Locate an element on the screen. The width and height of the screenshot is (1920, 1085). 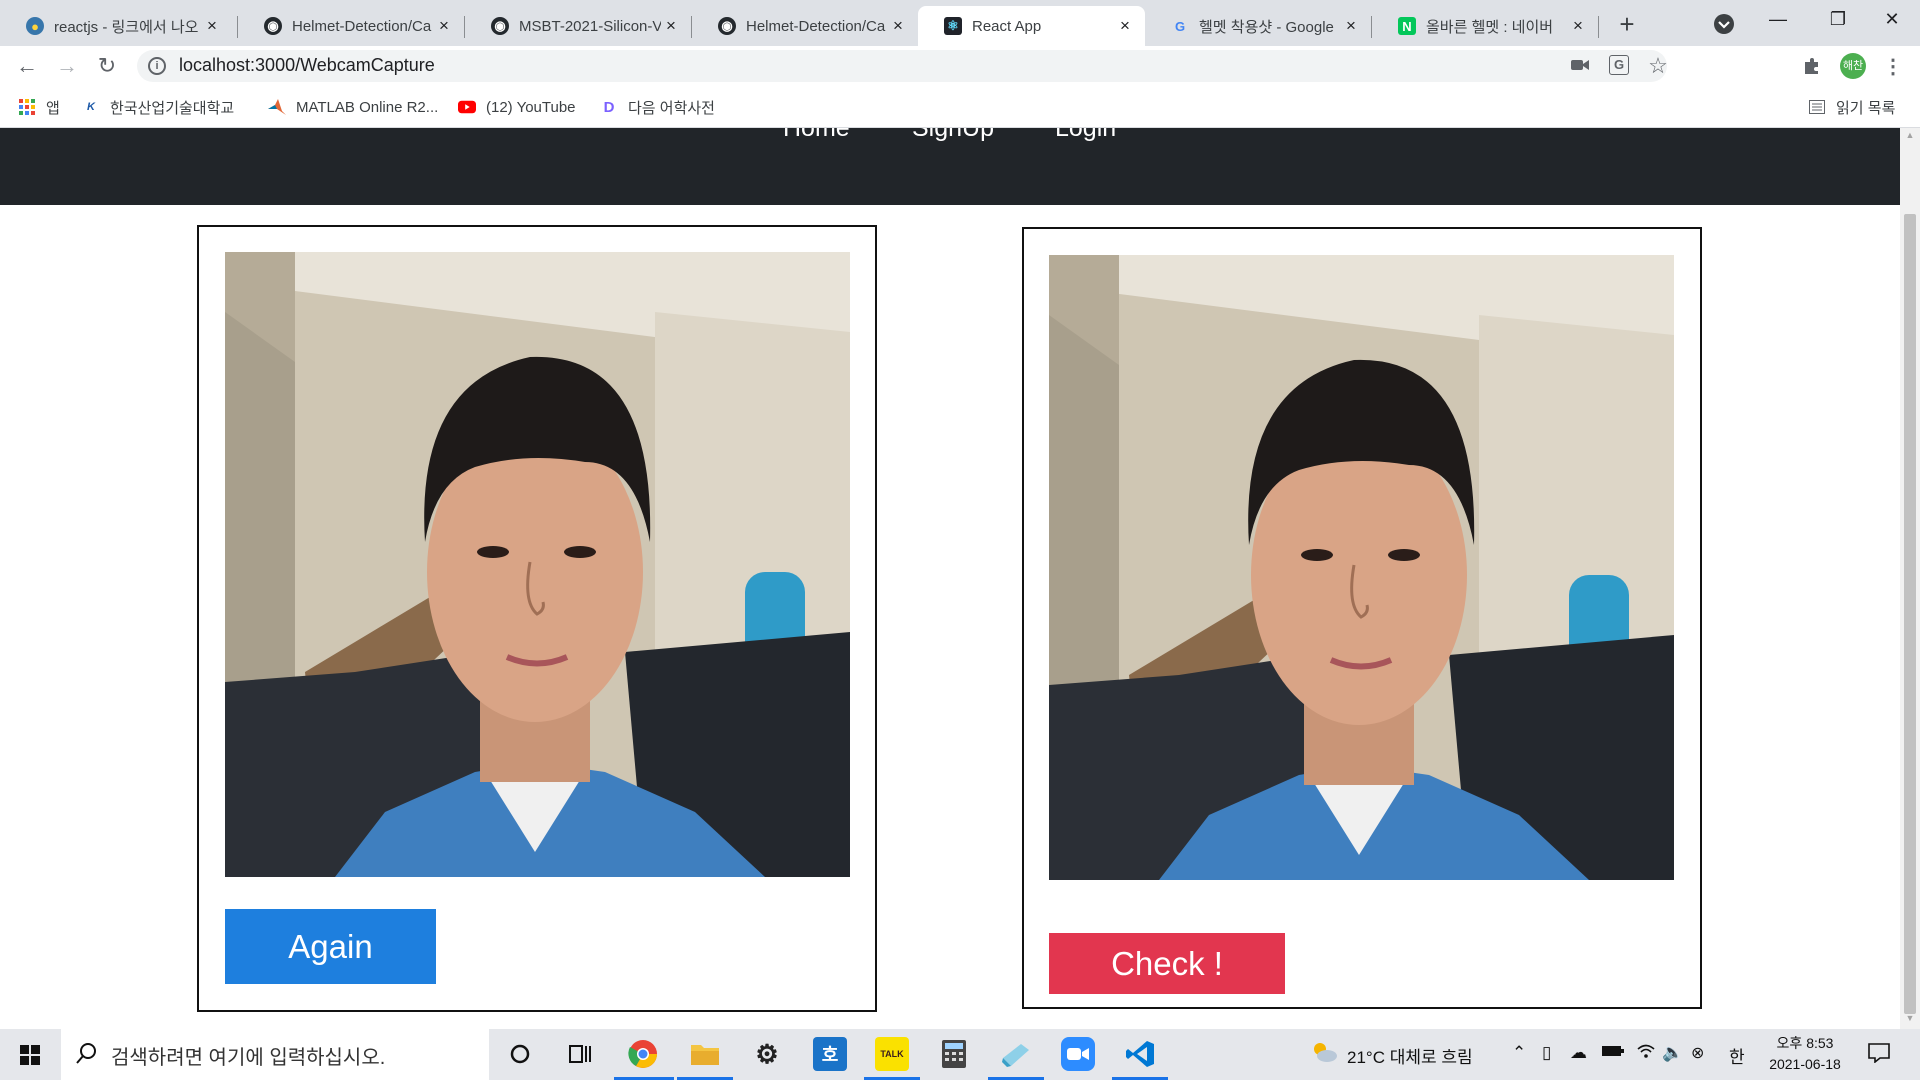
tab-helmet-detection-2: ◉ Helmet-Detection/Ca × is located at coordinates (805, 26).